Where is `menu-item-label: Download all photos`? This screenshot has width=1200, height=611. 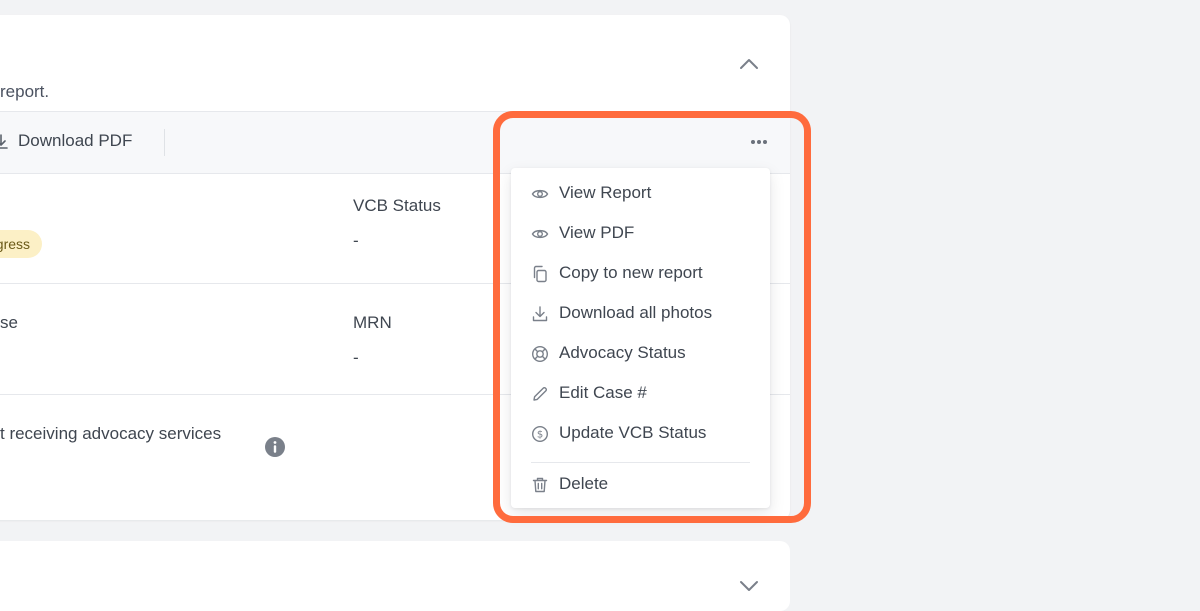 menu-item-label: Download all photos is located at coordinates (636, 312).